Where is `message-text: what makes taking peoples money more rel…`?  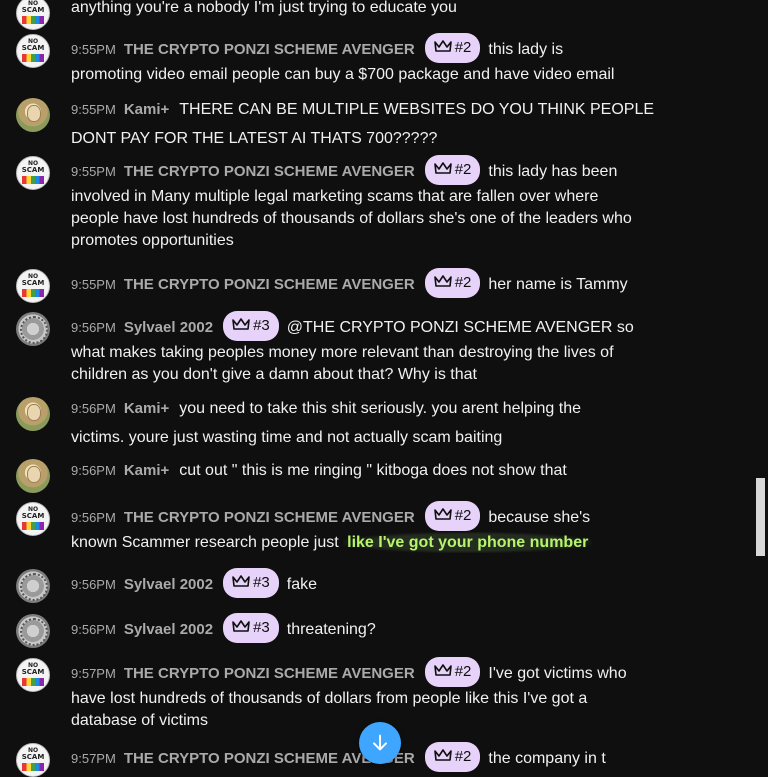 message-text: what makes taking peoples money more rel… is located at coordinates (342, 352).